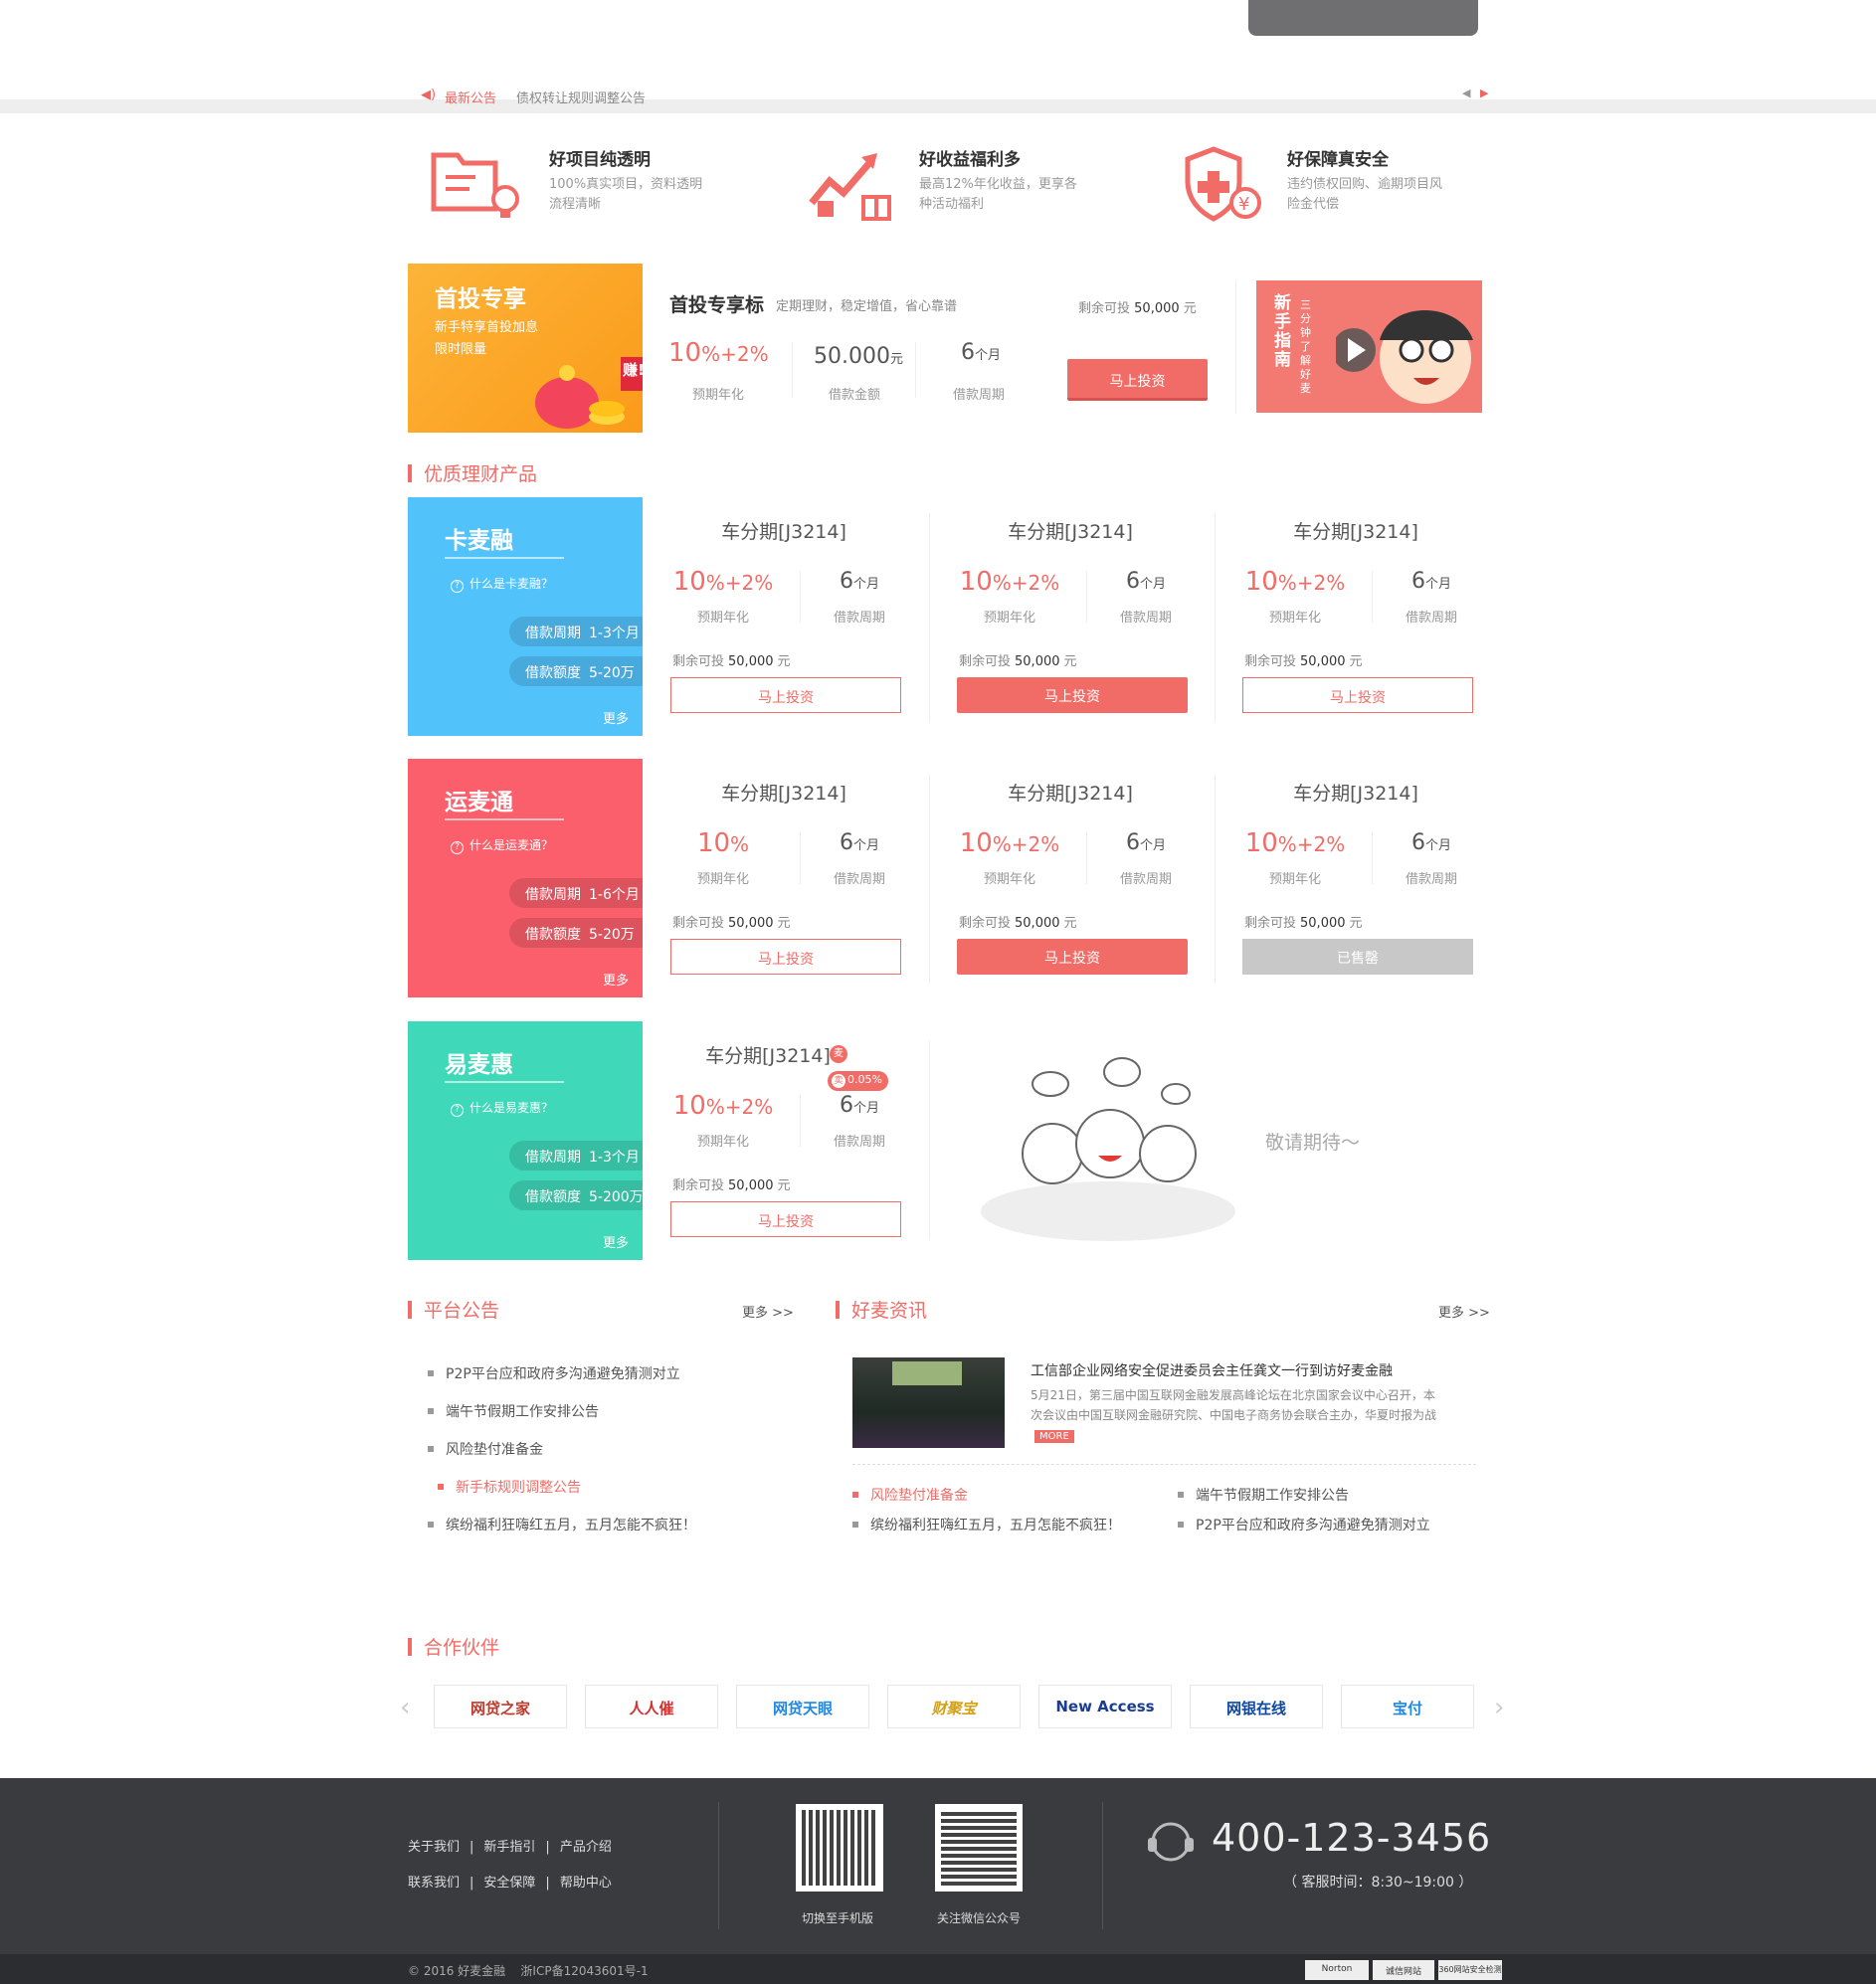 The width and height of the screenshot is (1876, 1984). Describe the element at coordinates (839, 1848) in the screenshot. I see `qr-mobile-icon` at that location.